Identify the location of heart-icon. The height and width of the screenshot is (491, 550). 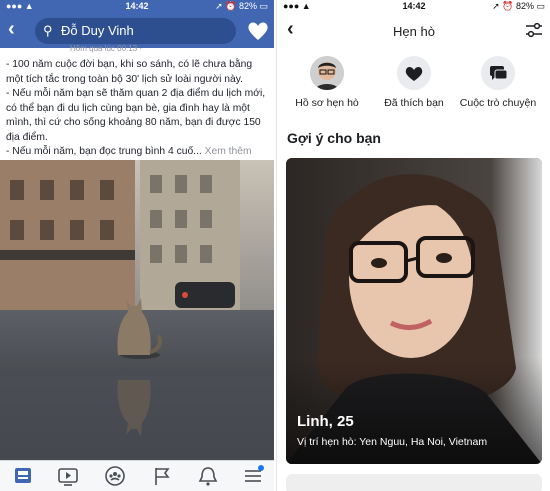
(414, 74).